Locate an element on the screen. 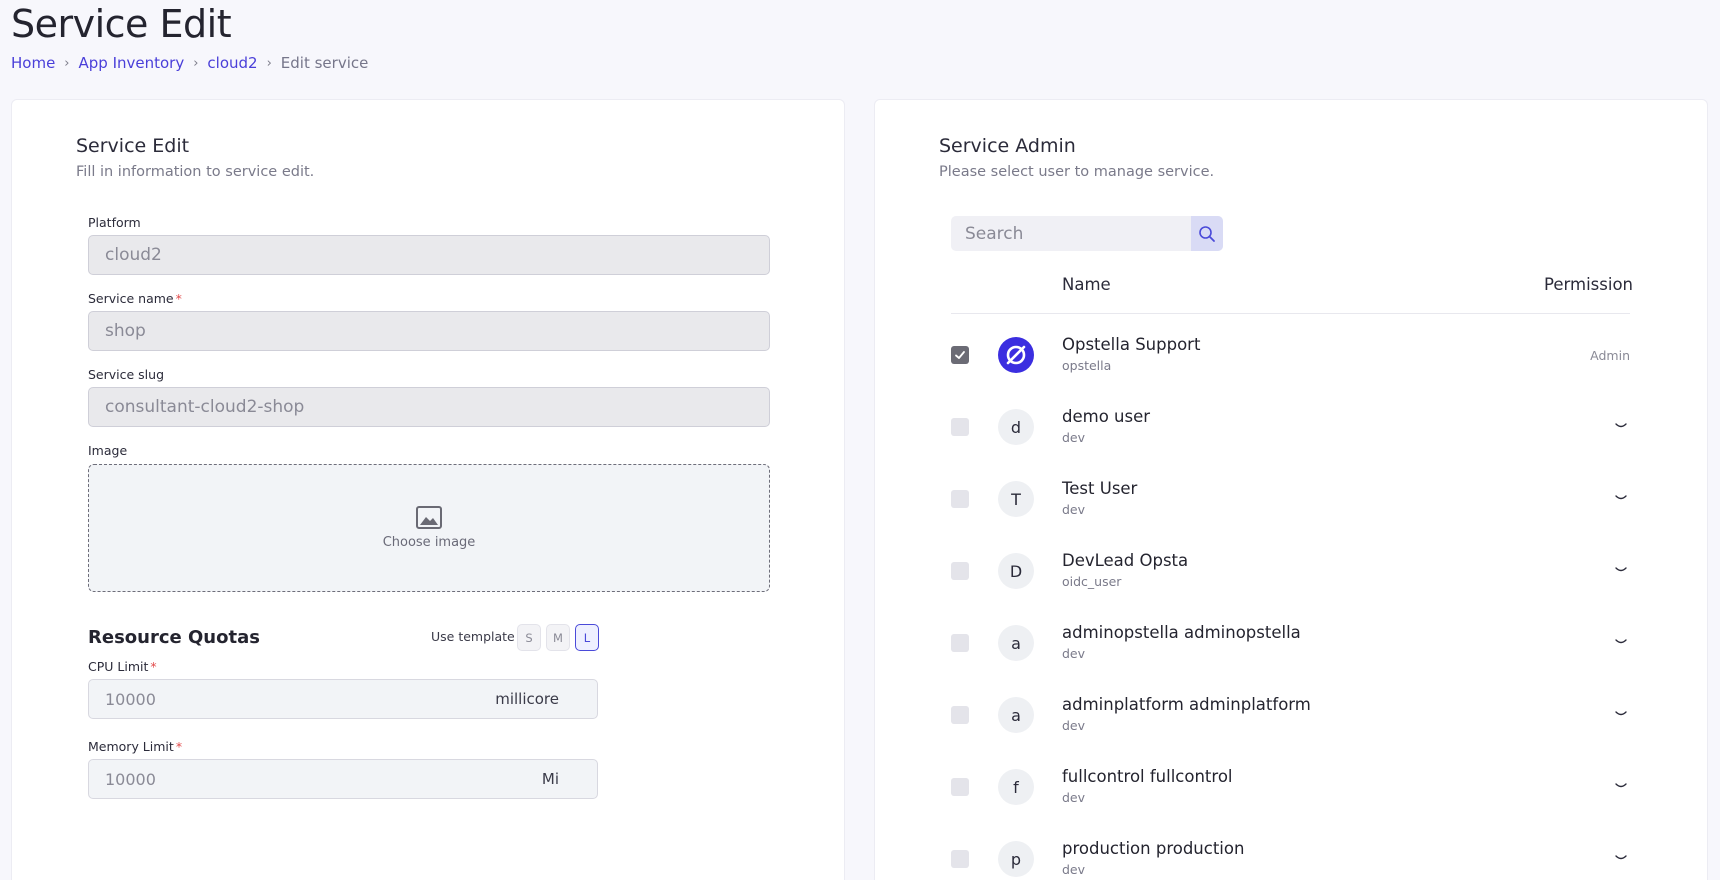 The image size is (1720, 880). opstella-logo-icon is located at coordinates (1016, 355).